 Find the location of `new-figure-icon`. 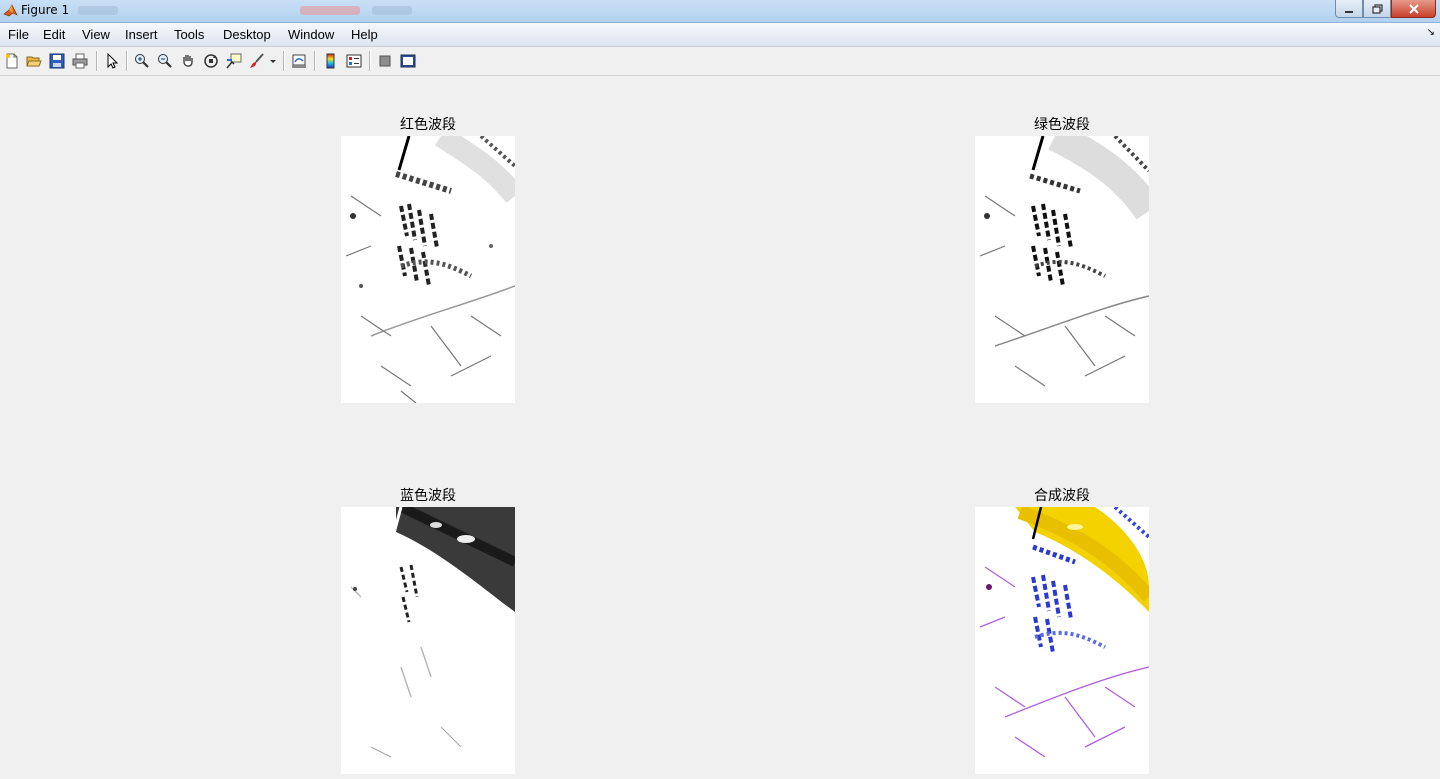

new-figure-icon is located at coordinates (12, 61).